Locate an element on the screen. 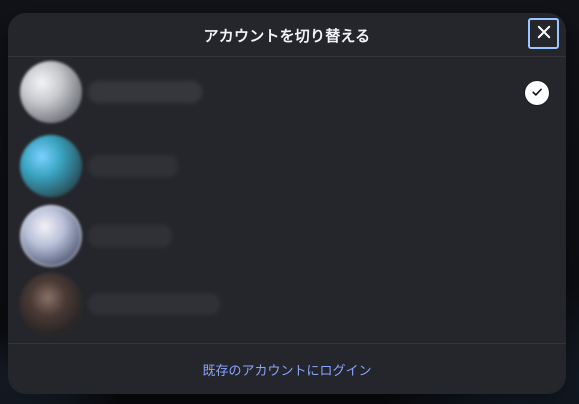 The height and width of the screenshot is (404, 579). check-icon is located at coordinates (537, 93).